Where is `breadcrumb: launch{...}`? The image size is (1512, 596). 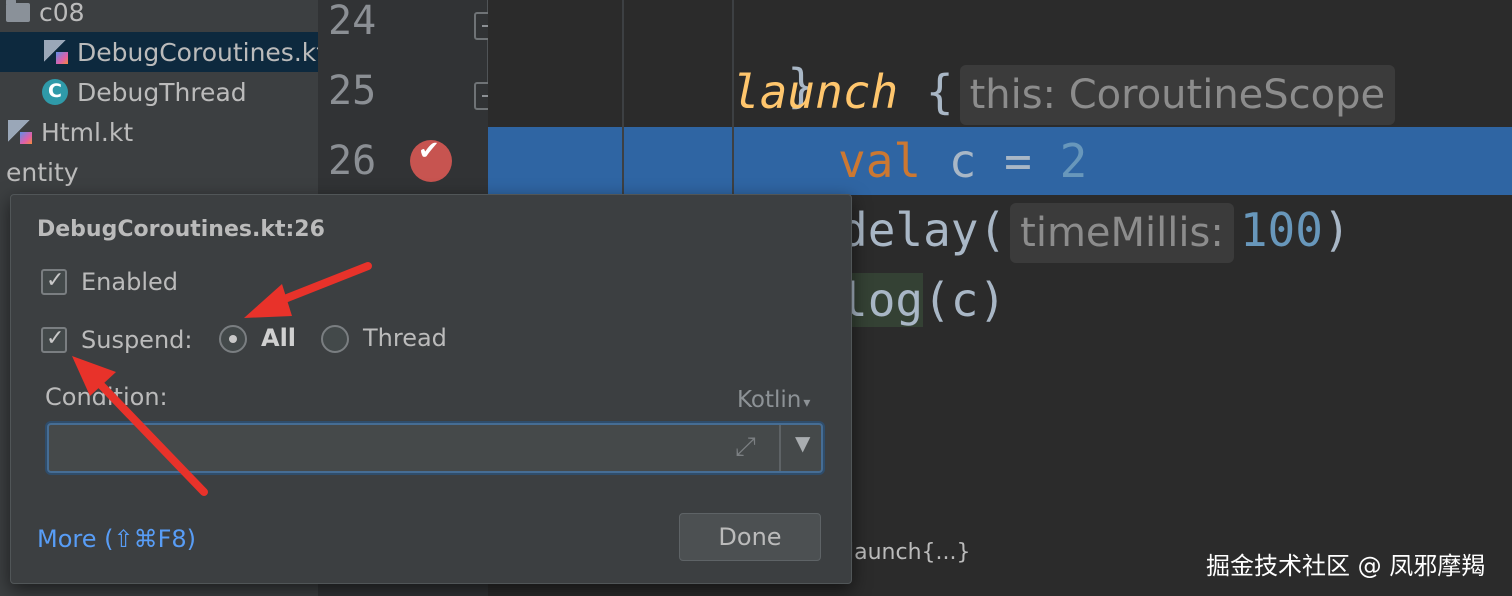
breadcrumb: launch{...} is located at coordinates (909, 552).